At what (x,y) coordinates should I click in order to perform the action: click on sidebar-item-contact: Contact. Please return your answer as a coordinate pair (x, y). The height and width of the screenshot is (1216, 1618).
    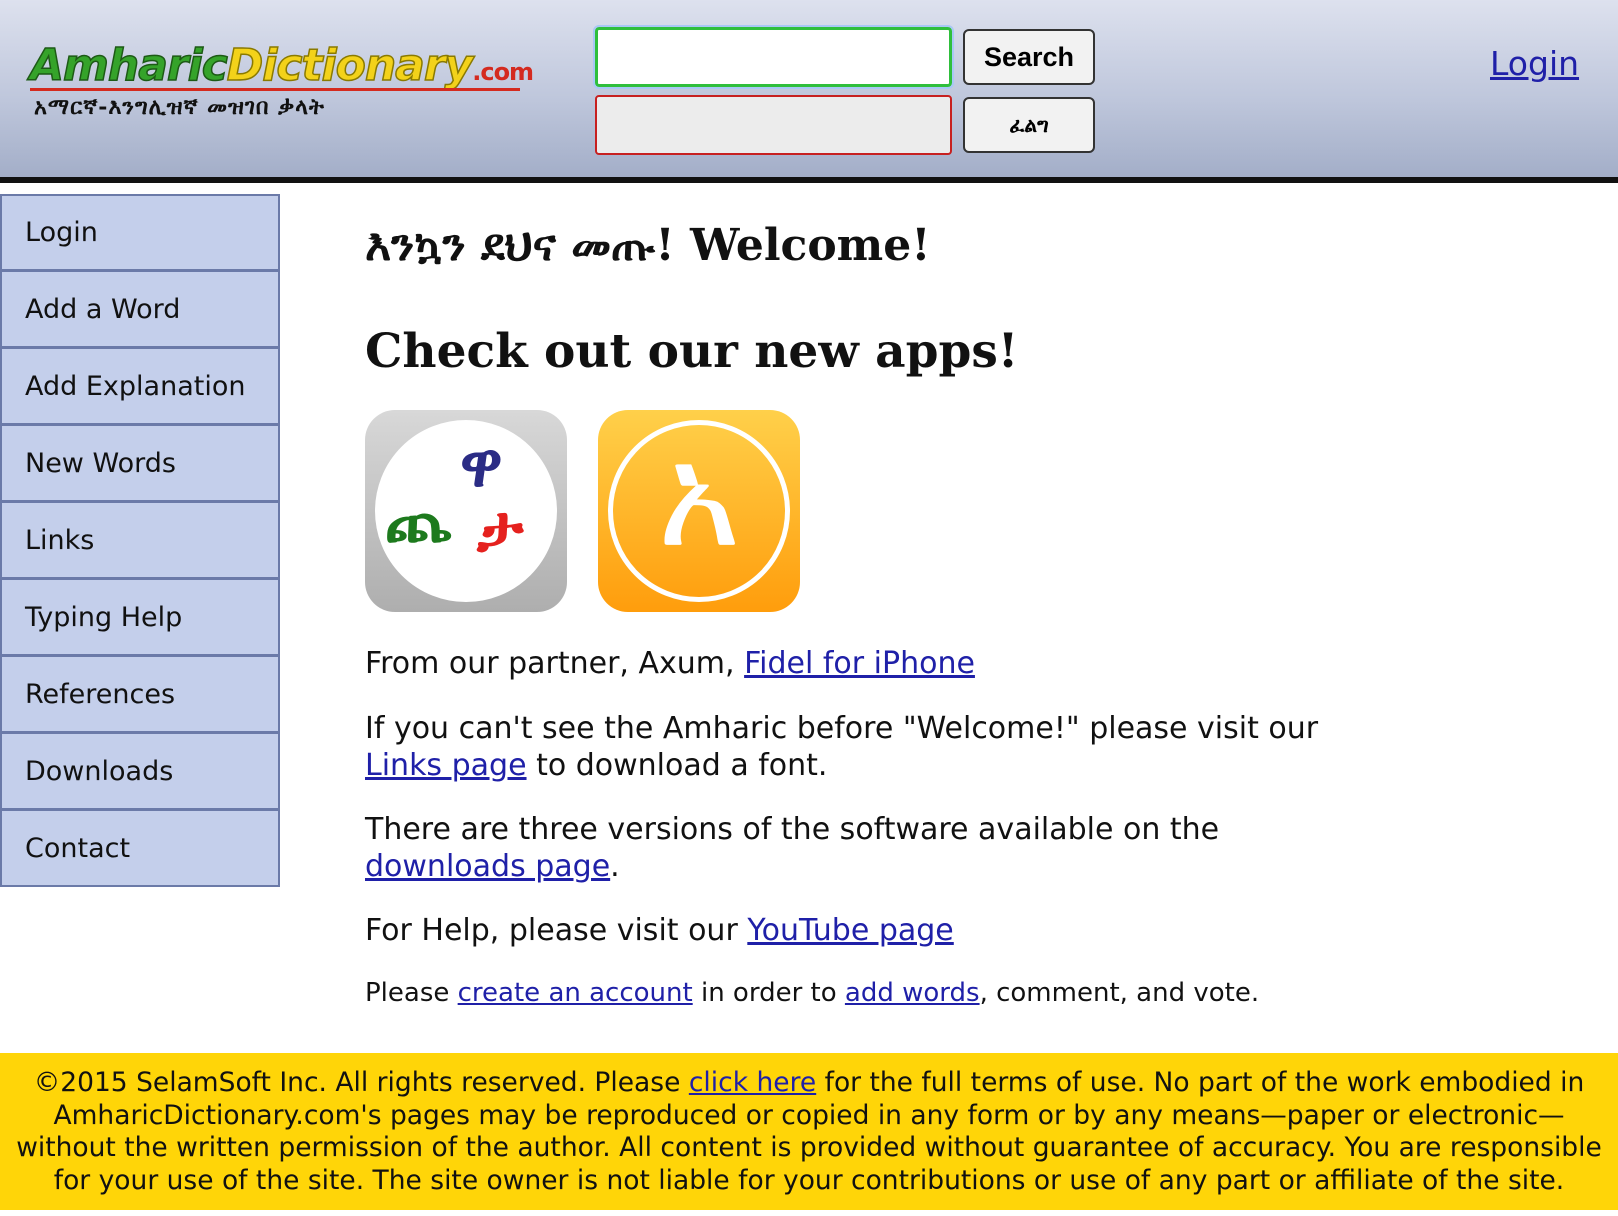
    Looking at the image, I should click on (140, 848).